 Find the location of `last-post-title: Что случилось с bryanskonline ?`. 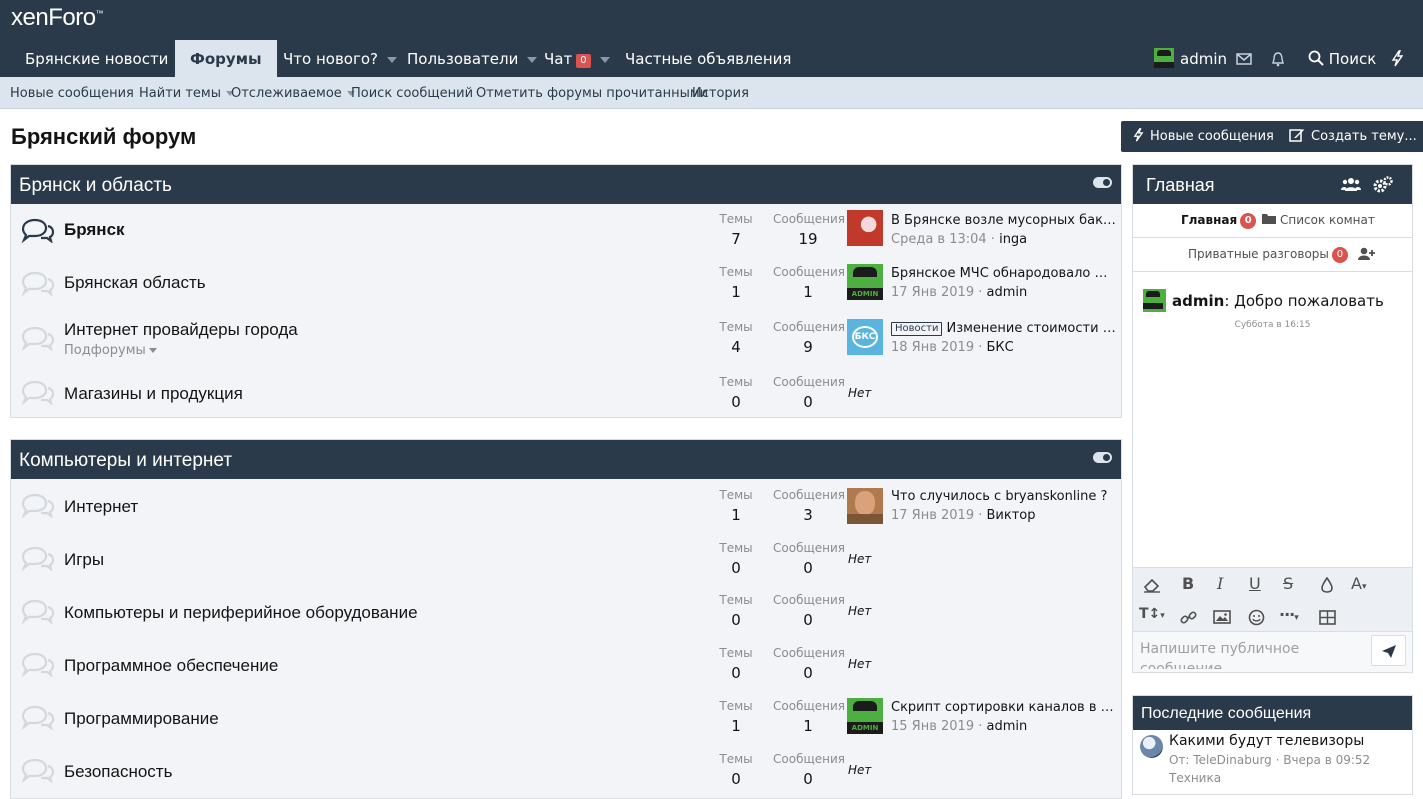

last-post-title: Что случилось с bryanskonline ? is located at coordinates (1004, 496).